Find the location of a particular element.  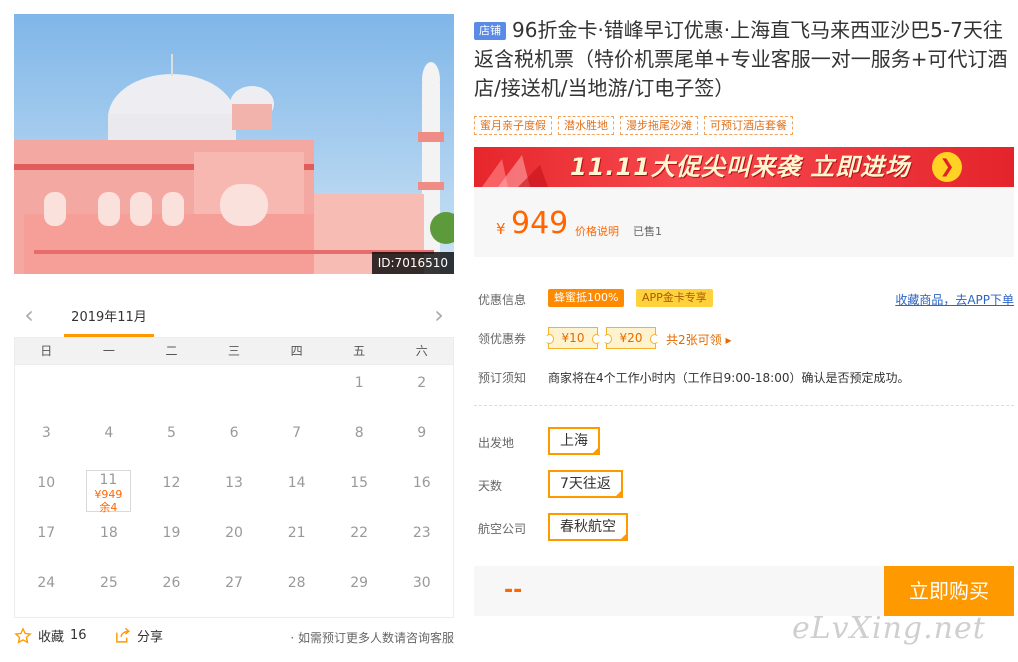

share-label: 分享 is located at coordinates (150, 637).